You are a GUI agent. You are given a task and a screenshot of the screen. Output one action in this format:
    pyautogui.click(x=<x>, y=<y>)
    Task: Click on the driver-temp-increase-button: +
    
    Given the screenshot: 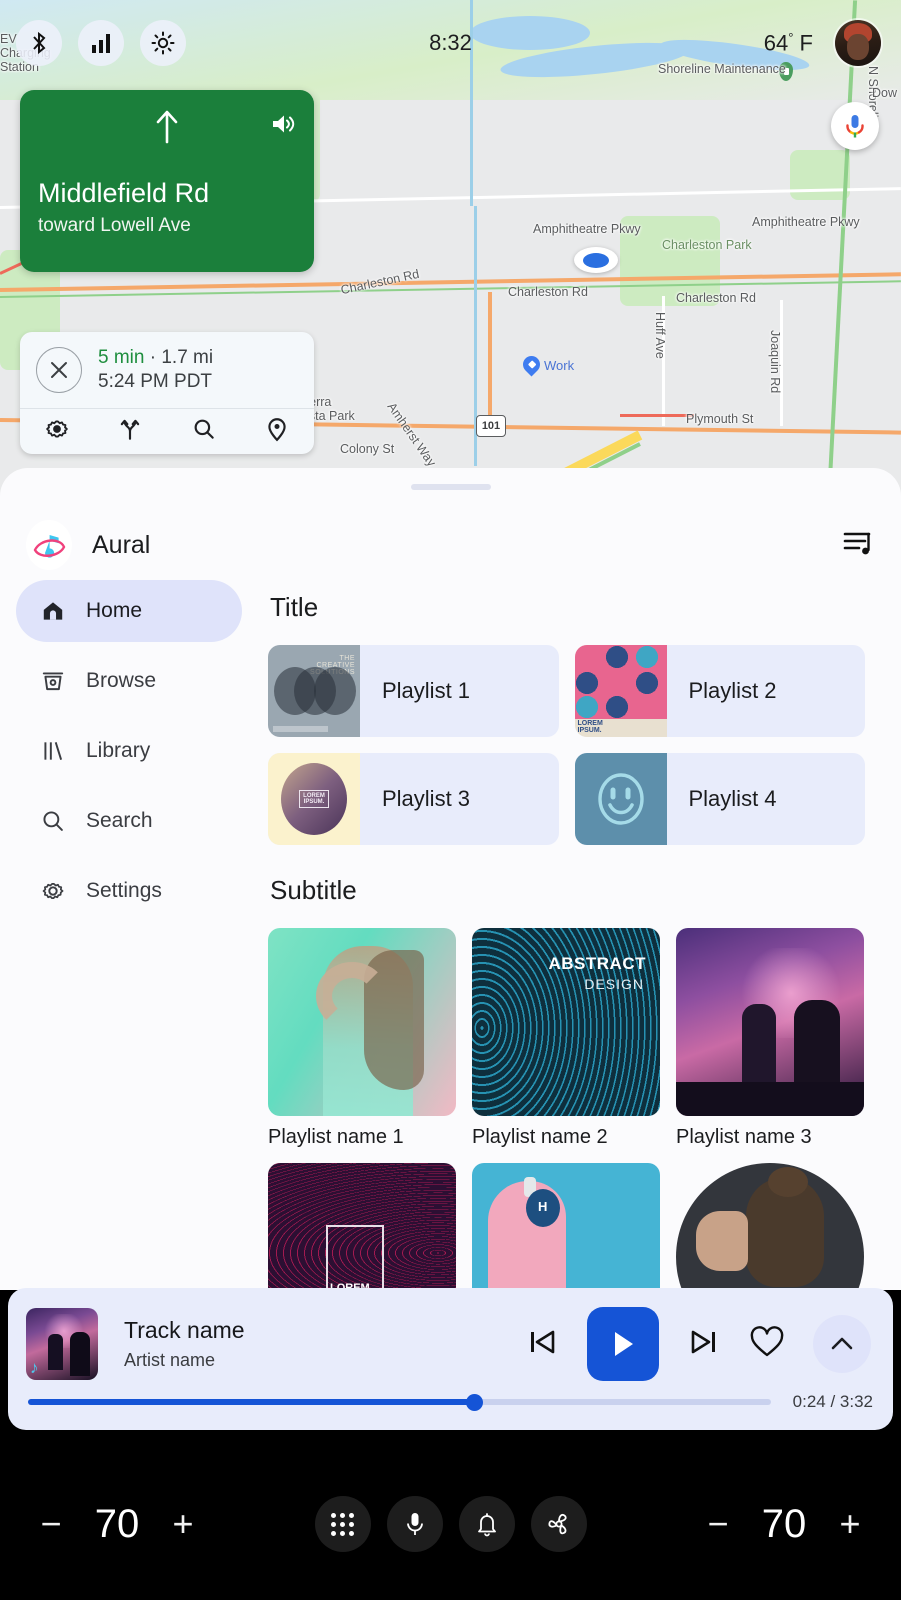 What is the action you would take?
    pyautogui.click(x=183, y=1524)
    